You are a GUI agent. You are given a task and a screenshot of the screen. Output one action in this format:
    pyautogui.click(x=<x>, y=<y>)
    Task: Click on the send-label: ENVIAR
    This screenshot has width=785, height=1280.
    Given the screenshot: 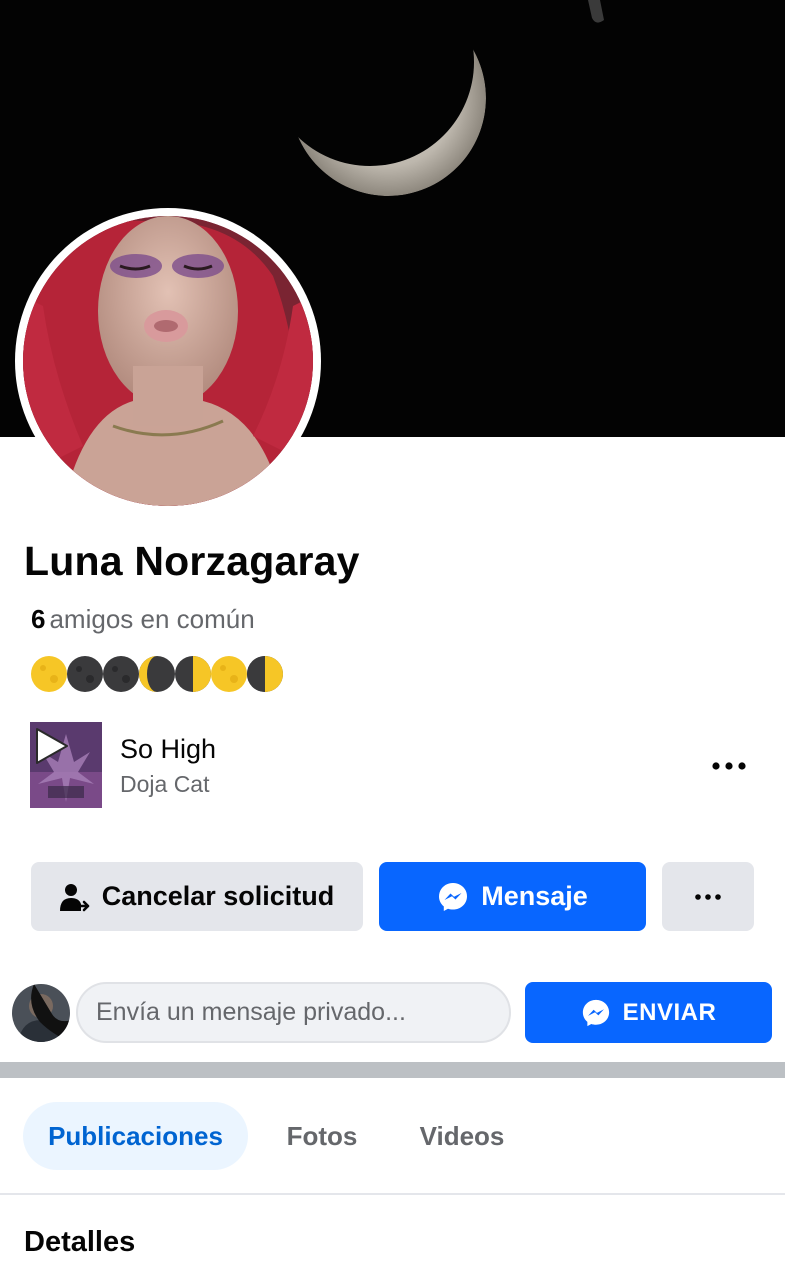 What is the action you would take?
    pyautogui.click(x=669, y=1012)
    